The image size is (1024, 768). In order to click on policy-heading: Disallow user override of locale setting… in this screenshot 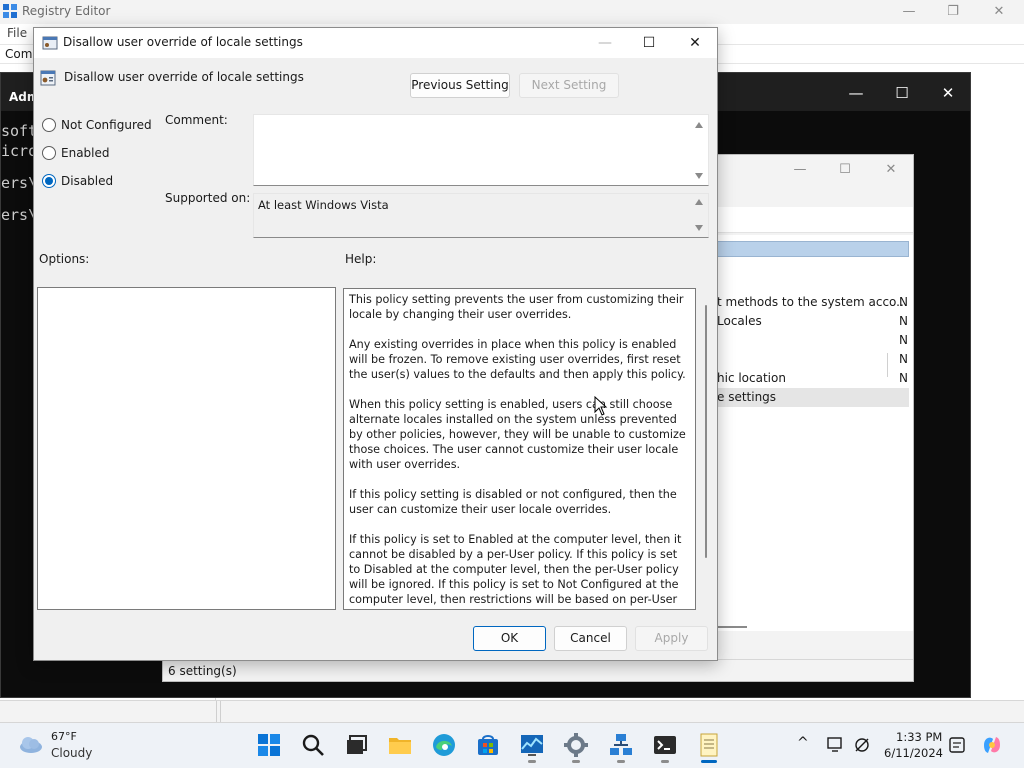, I will do `click(184, 77)`.